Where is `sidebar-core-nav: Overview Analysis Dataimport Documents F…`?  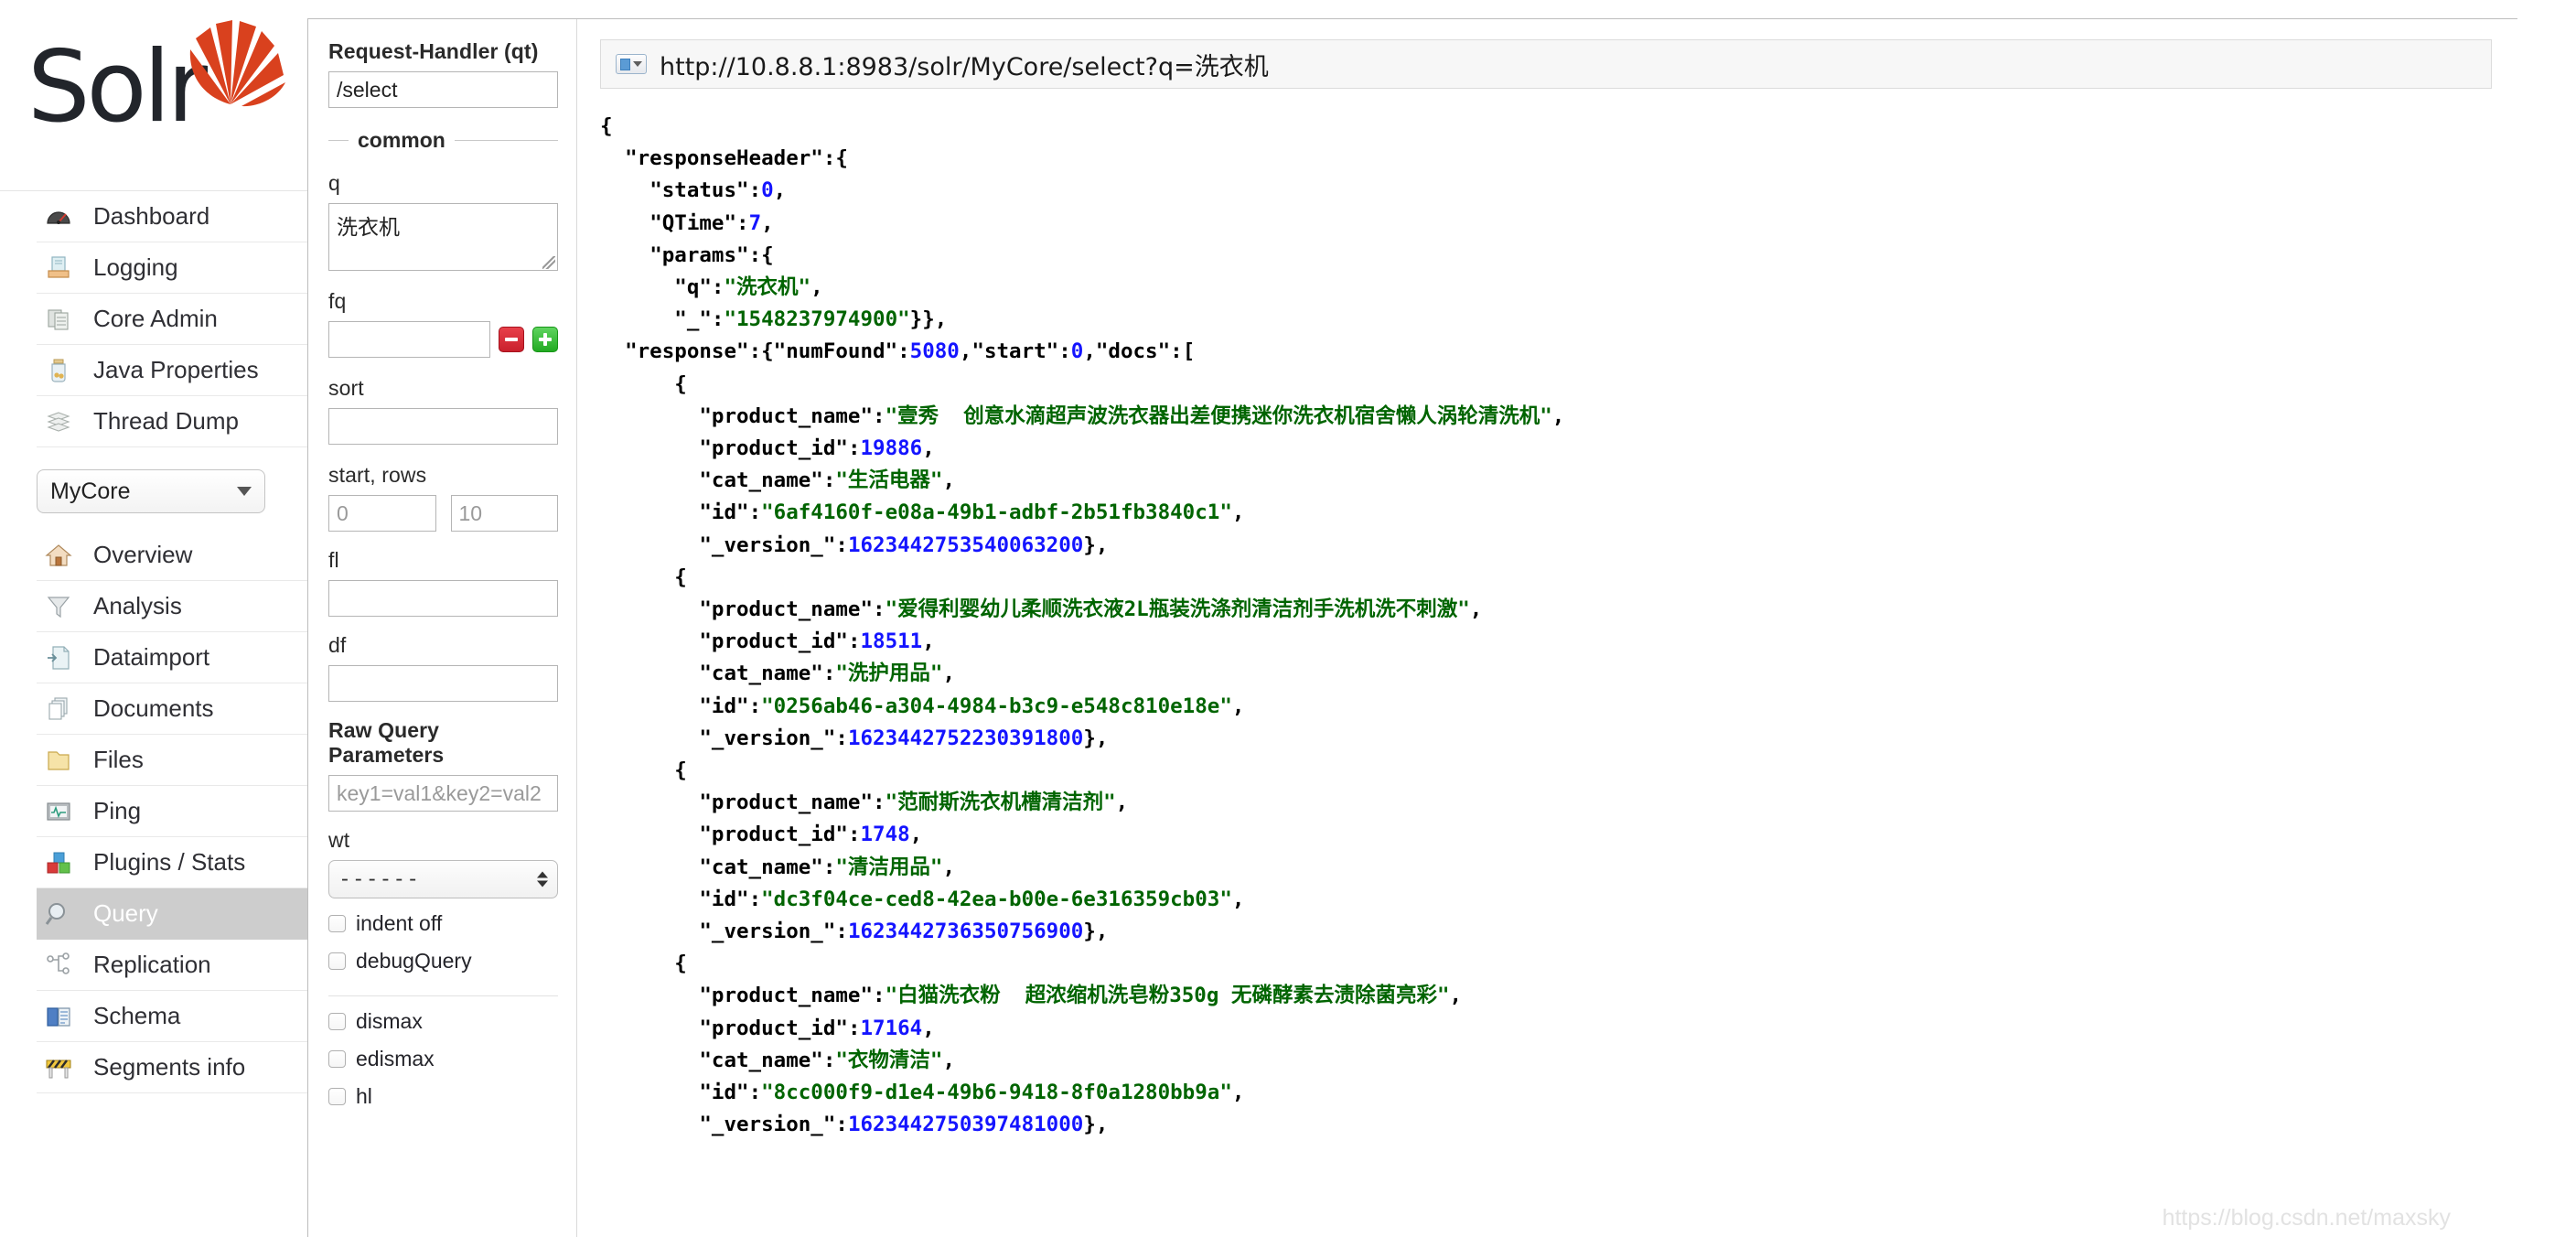
sidebar-core-nav: Overview Analysis Dataimport Documents F… is located at coordinates (153, 811).